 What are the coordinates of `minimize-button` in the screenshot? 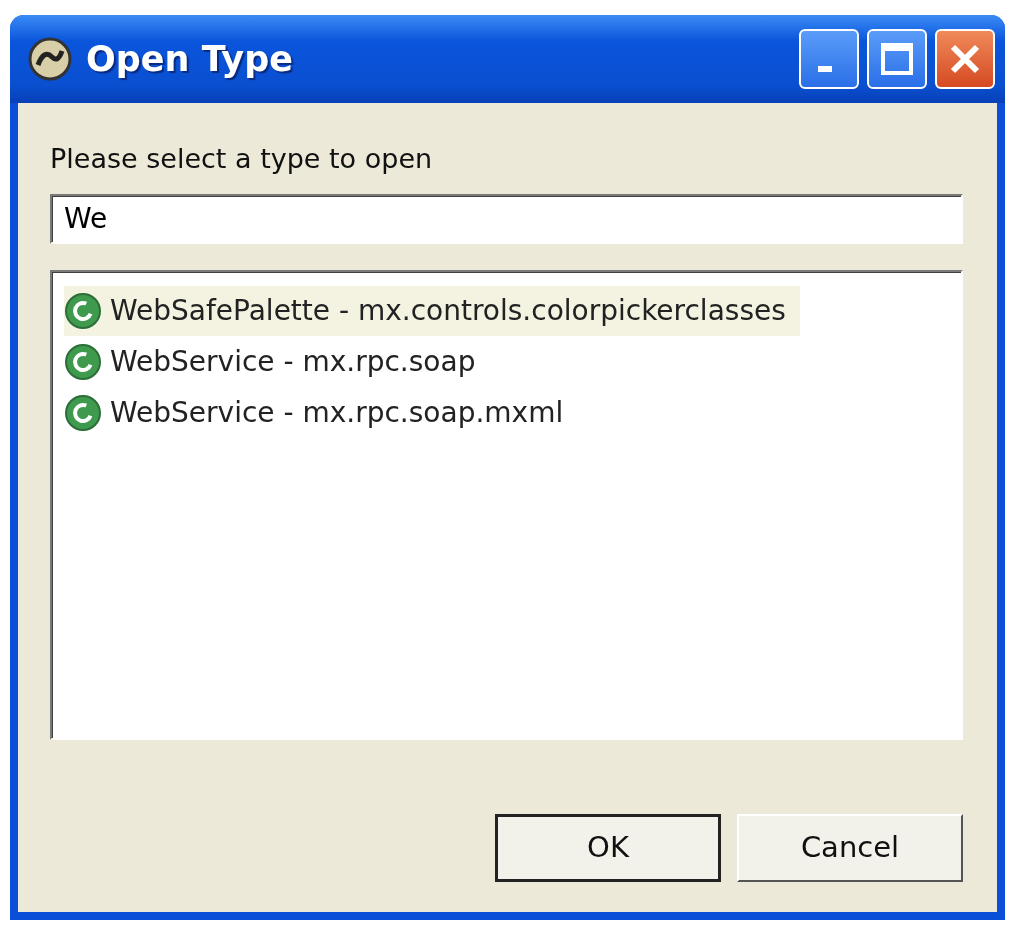 It's located at (829, 59).